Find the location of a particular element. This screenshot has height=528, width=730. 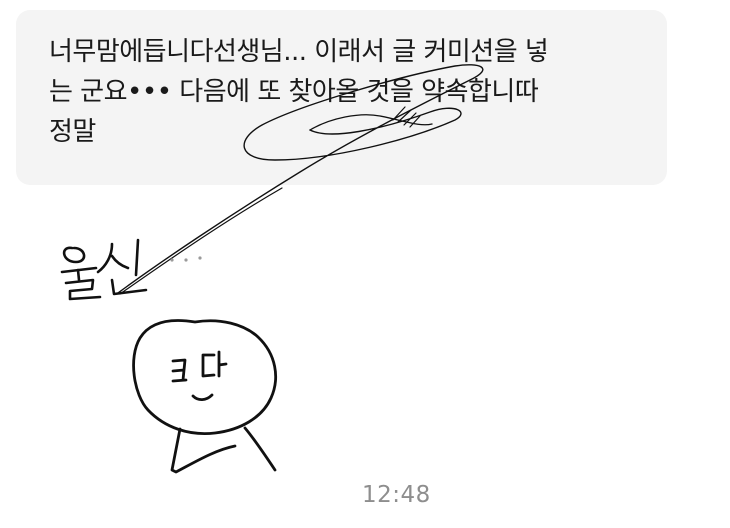

handwritten-word is located at coordinates (104, 269).